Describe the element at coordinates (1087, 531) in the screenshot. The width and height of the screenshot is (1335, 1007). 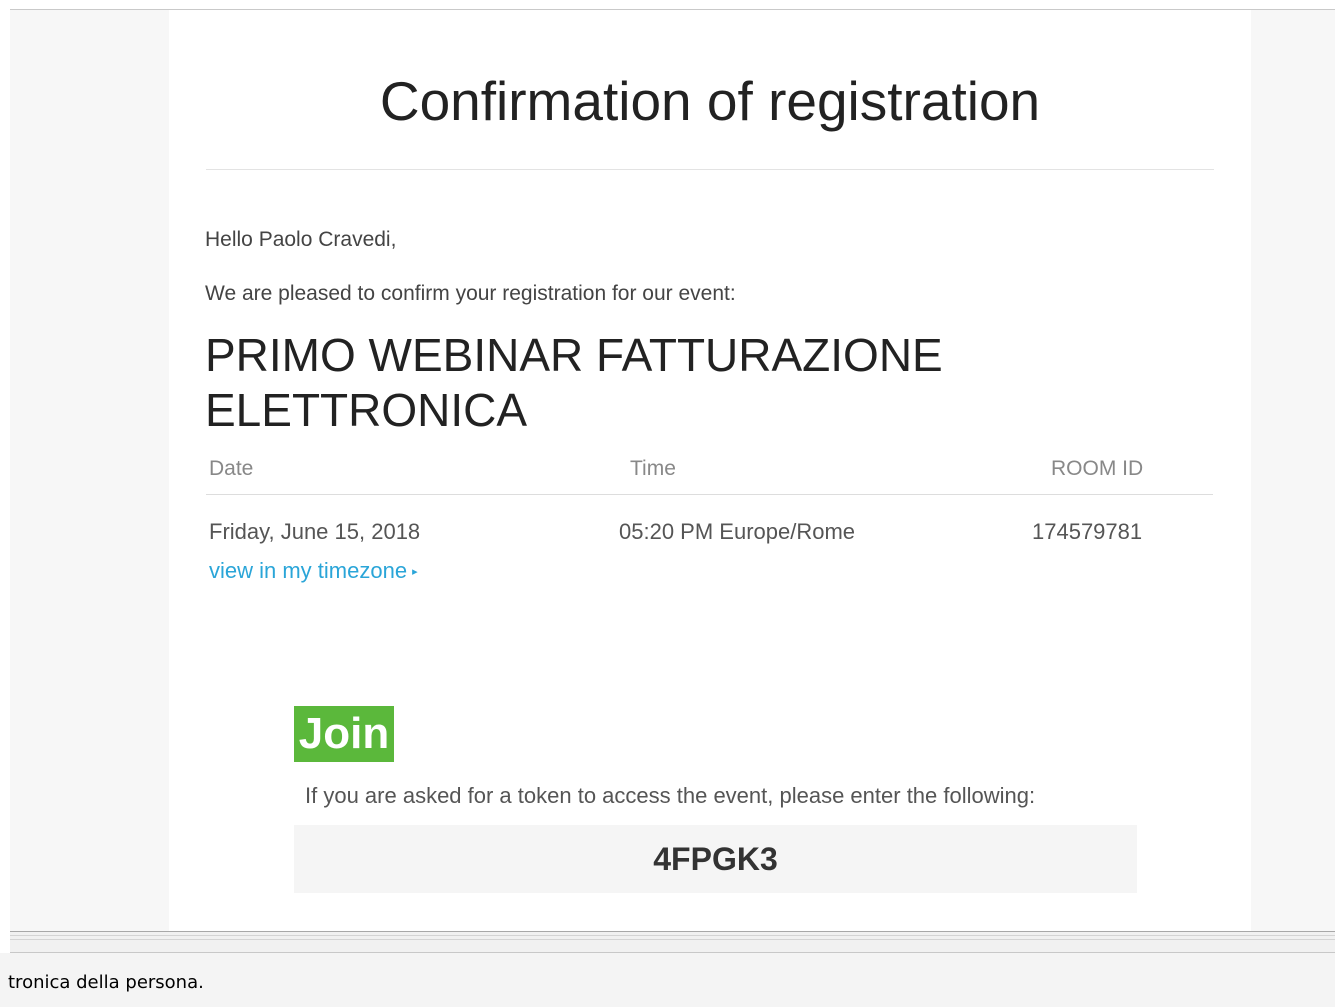
I see `event-room-id: 174579781` at that location.